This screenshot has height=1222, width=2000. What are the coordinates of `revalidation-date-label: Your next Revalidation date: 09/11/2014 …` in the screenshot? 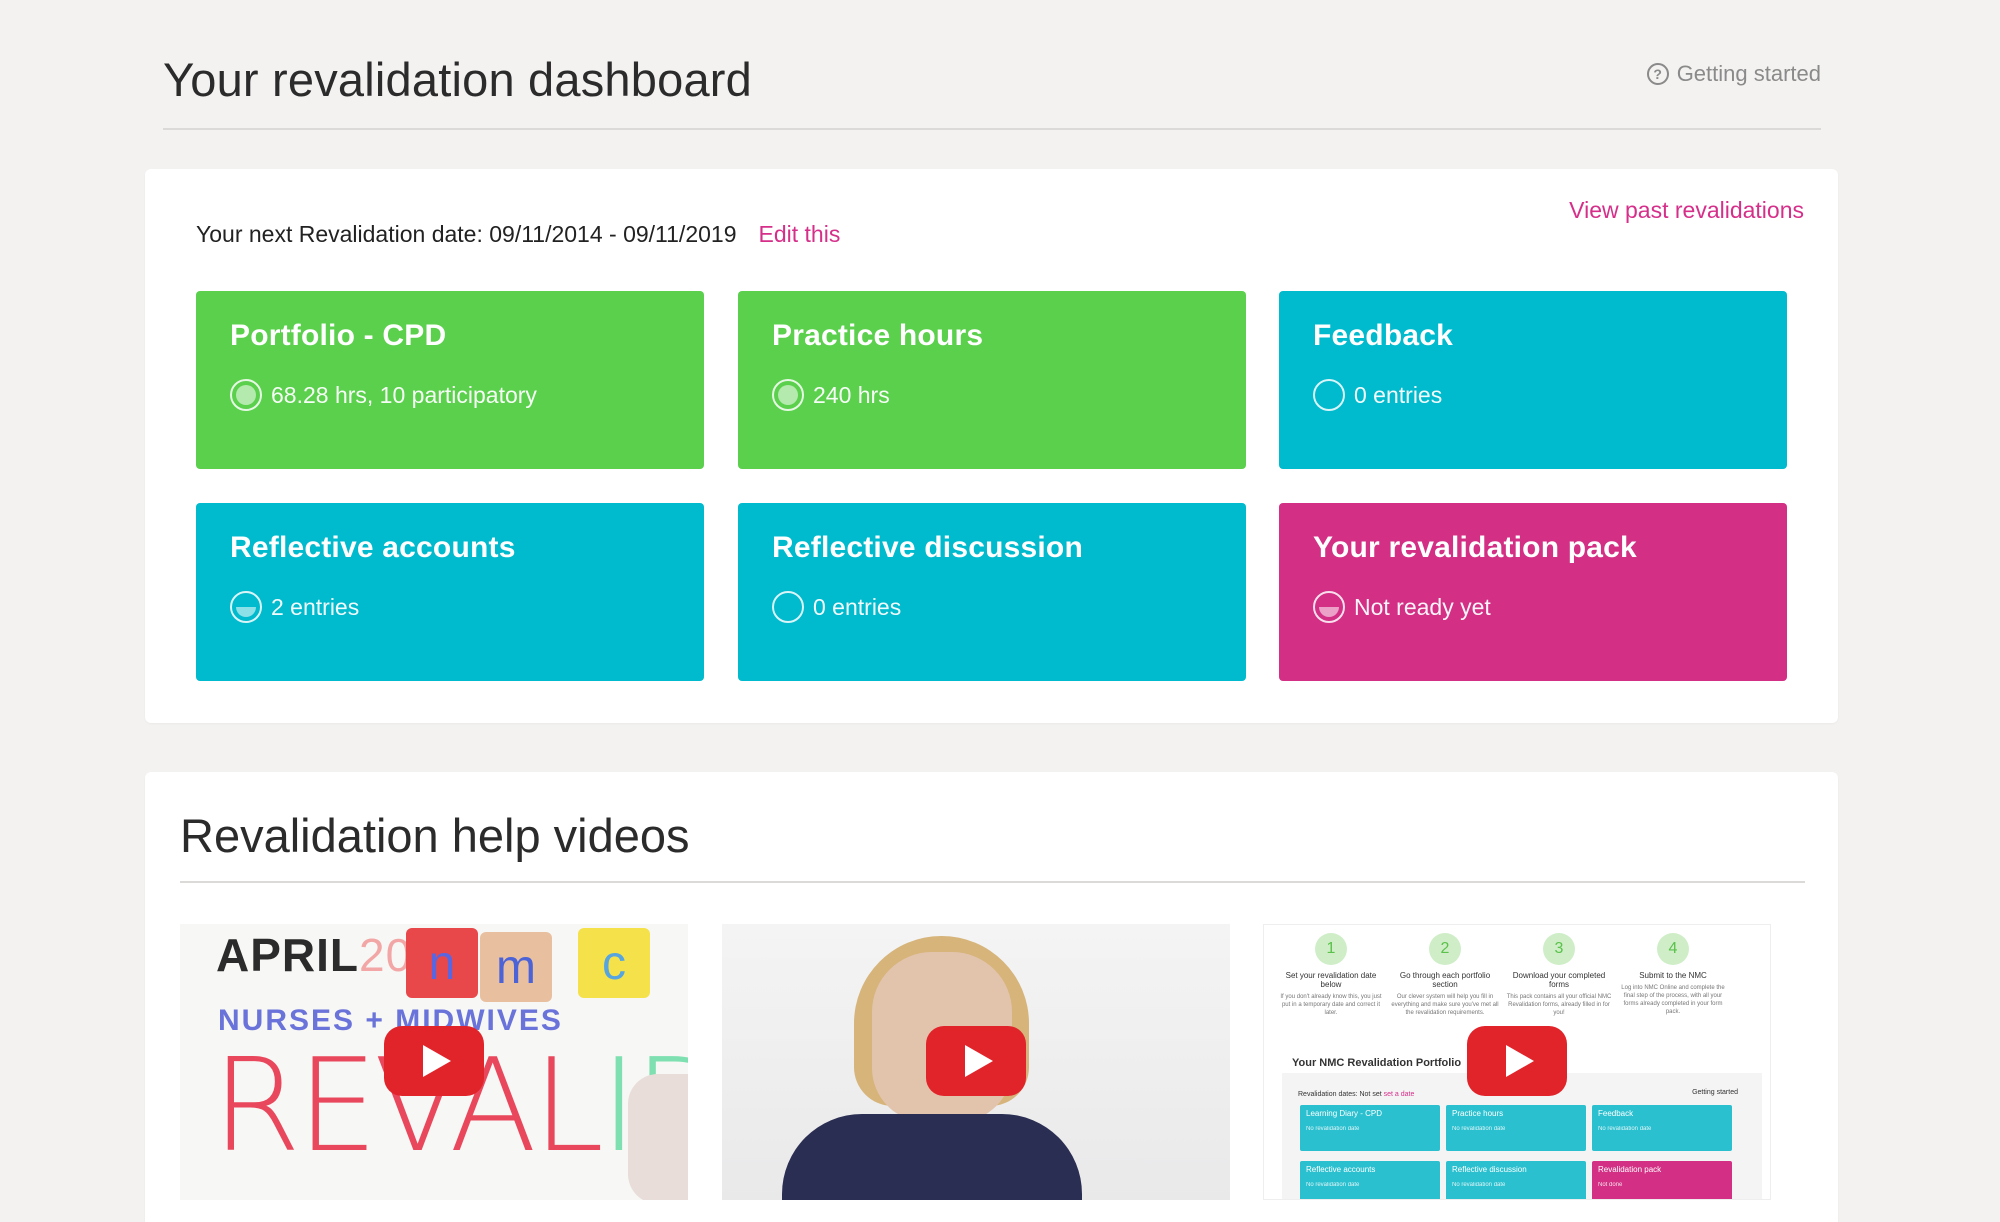 It's located at (466, 234).